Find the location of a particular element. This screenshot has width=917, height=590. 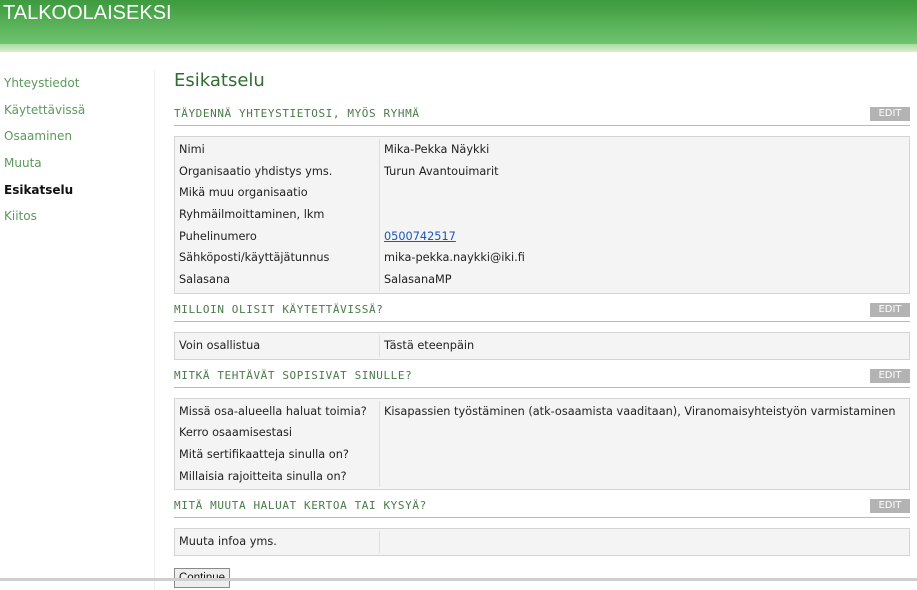

row-label: Puhelinumero is located at coordinates (277, 236).